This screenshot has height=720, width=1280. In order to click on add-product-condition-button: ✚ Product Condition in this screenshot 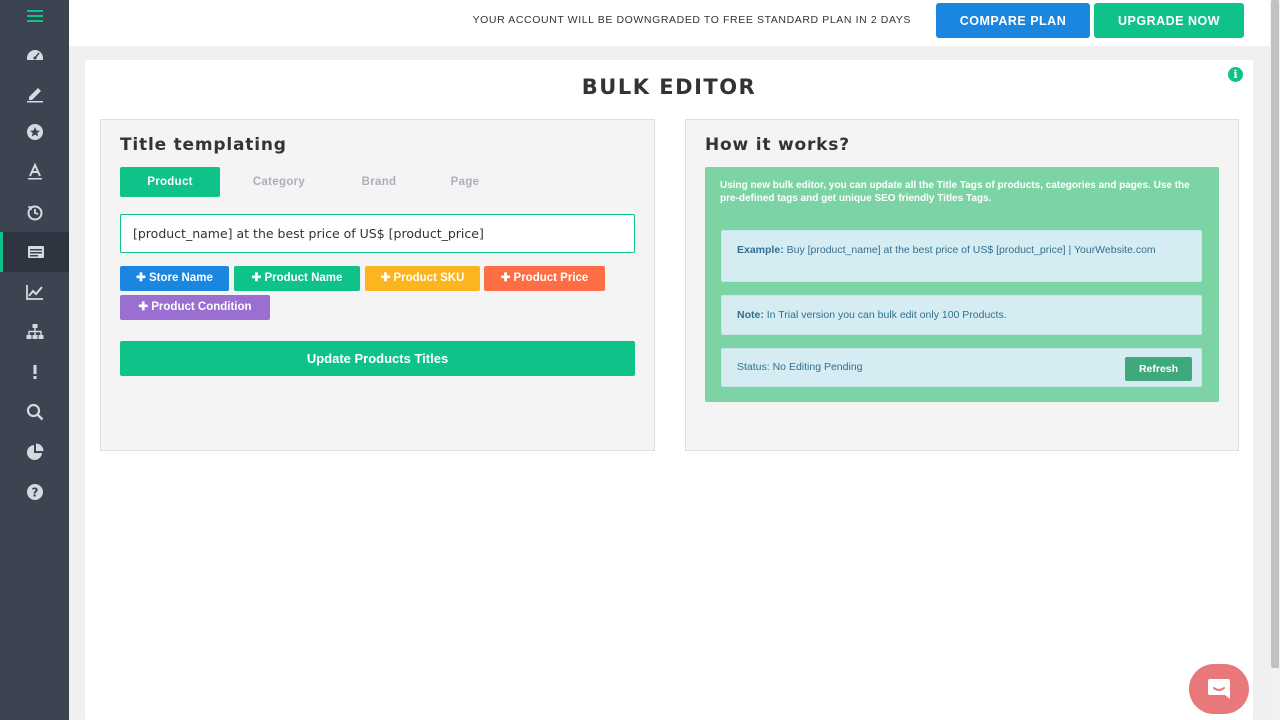, I will do `click(195, 307)`.